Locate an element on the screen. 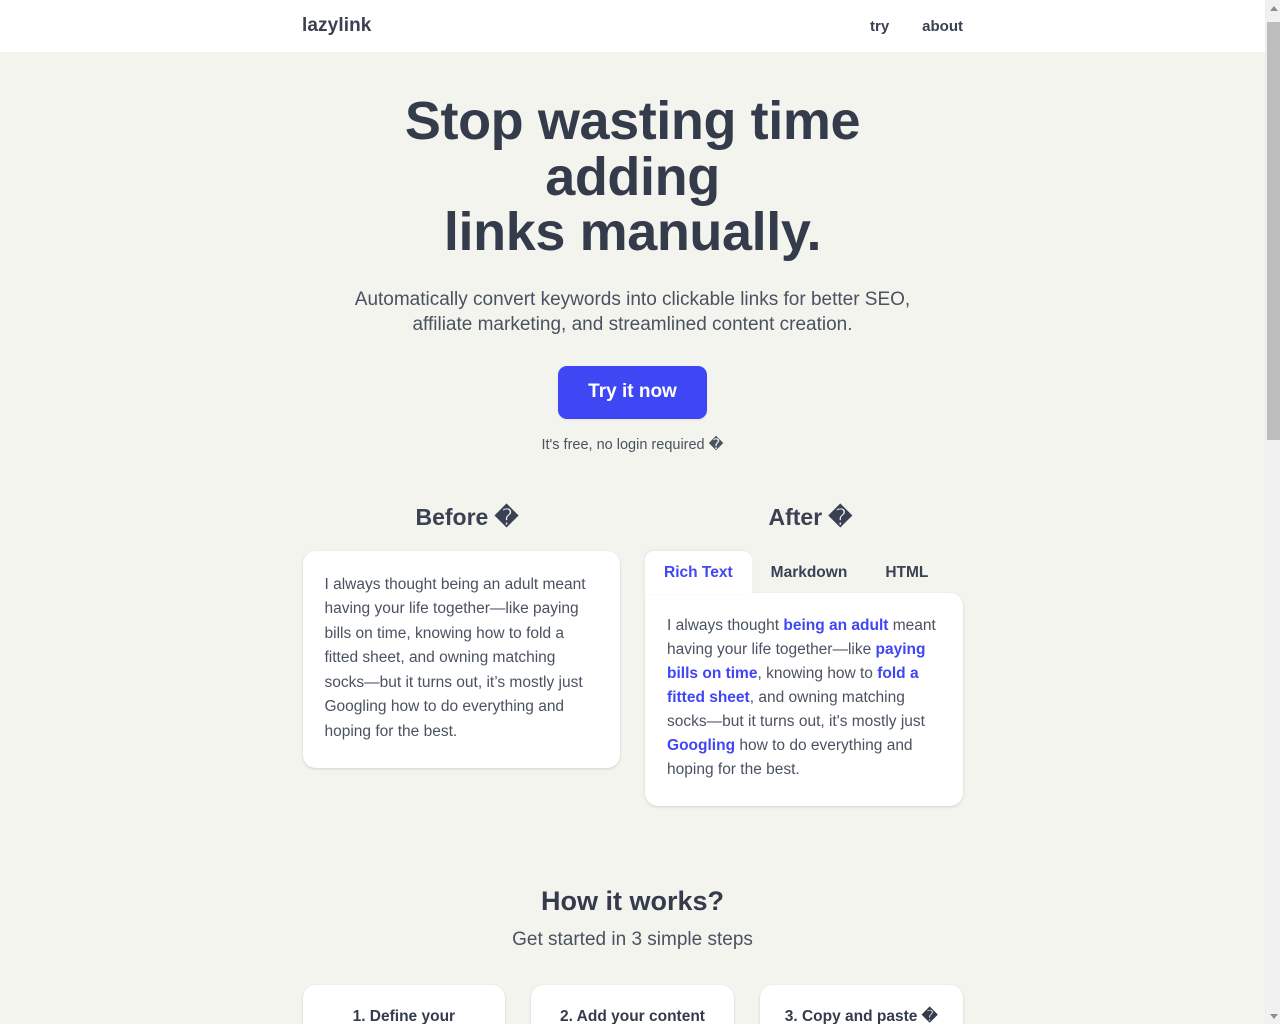 The width and height of the screenshot is (1280, 1024). after-heading: After � is located at coordinates (810, 516).